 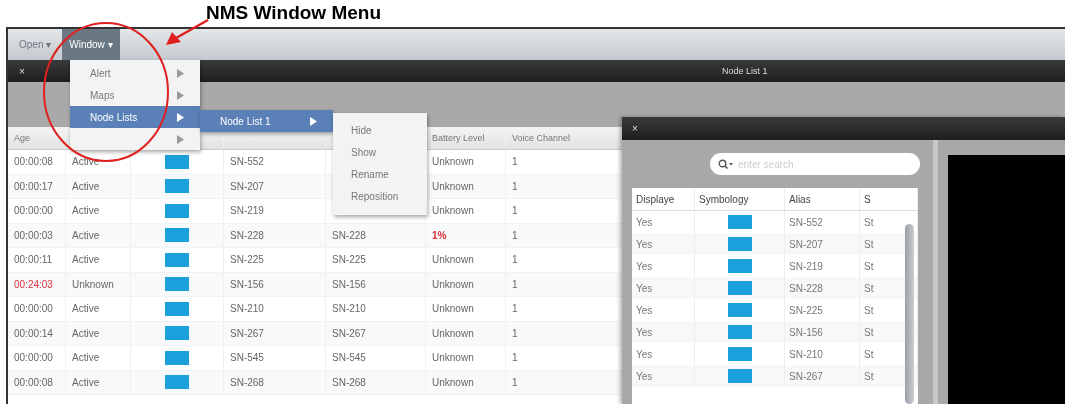 What do you see at coordinates (380, 152) in the screenshot?
I see `menu-item: Show` at bounding box center [380, 152].